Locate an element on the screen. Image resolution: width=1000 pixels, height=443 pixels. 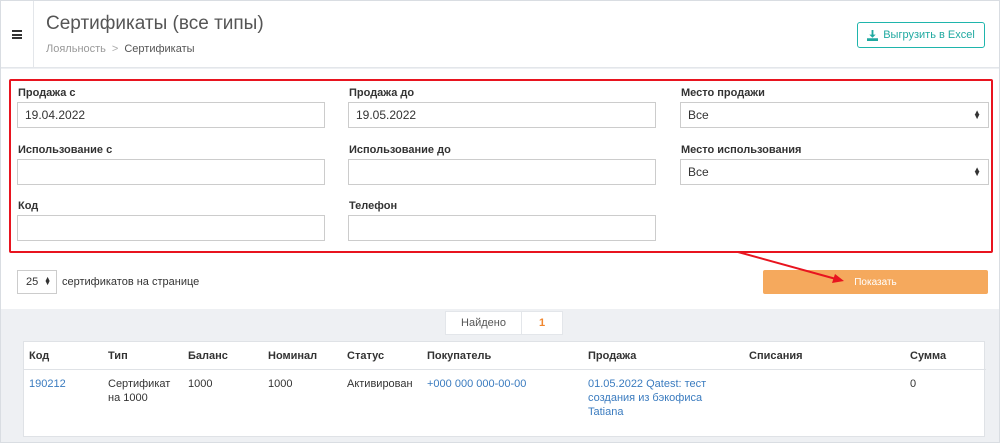
hamburger-icon is located at coordinates (17, 34).